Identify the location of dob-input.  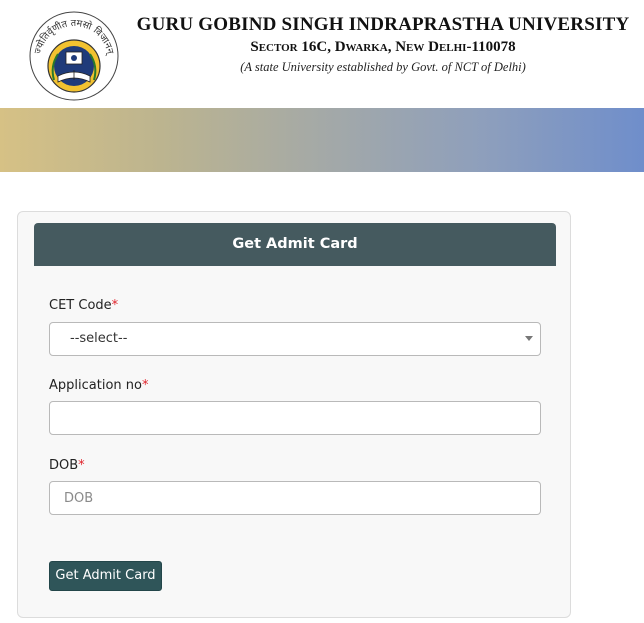
(295, 498).